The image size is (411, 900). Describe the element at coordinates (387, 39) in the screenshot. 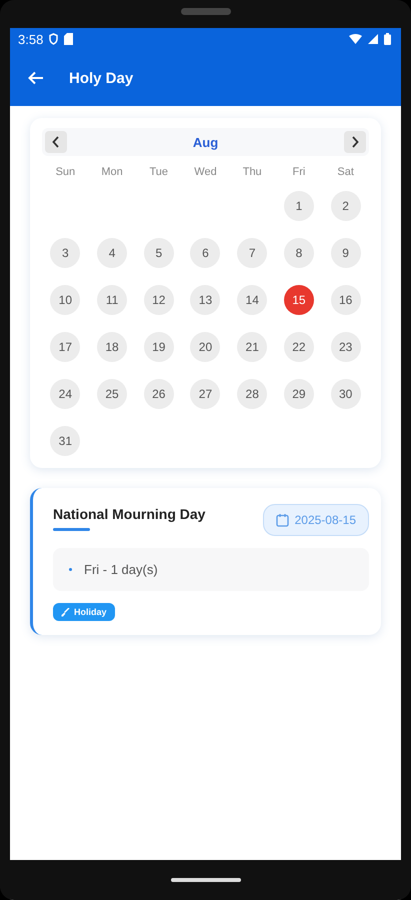

I see `battery-icon` at that location.